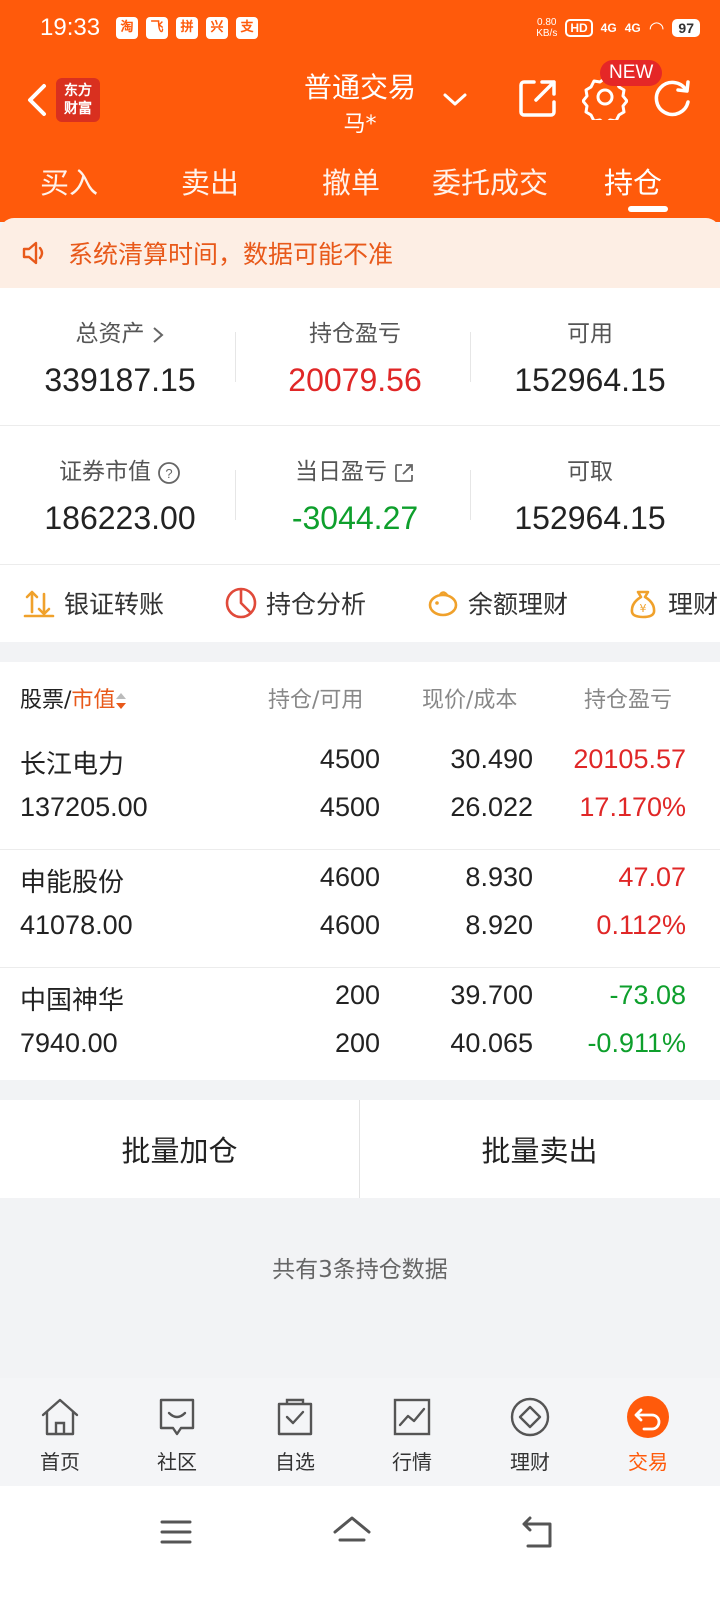 The image size is (720, 1600). What do you see at coordinates (590, 495) in the screenshot?
I see `withdrawable-funds: 可取 152964.15` at bounding box center [590, 495].